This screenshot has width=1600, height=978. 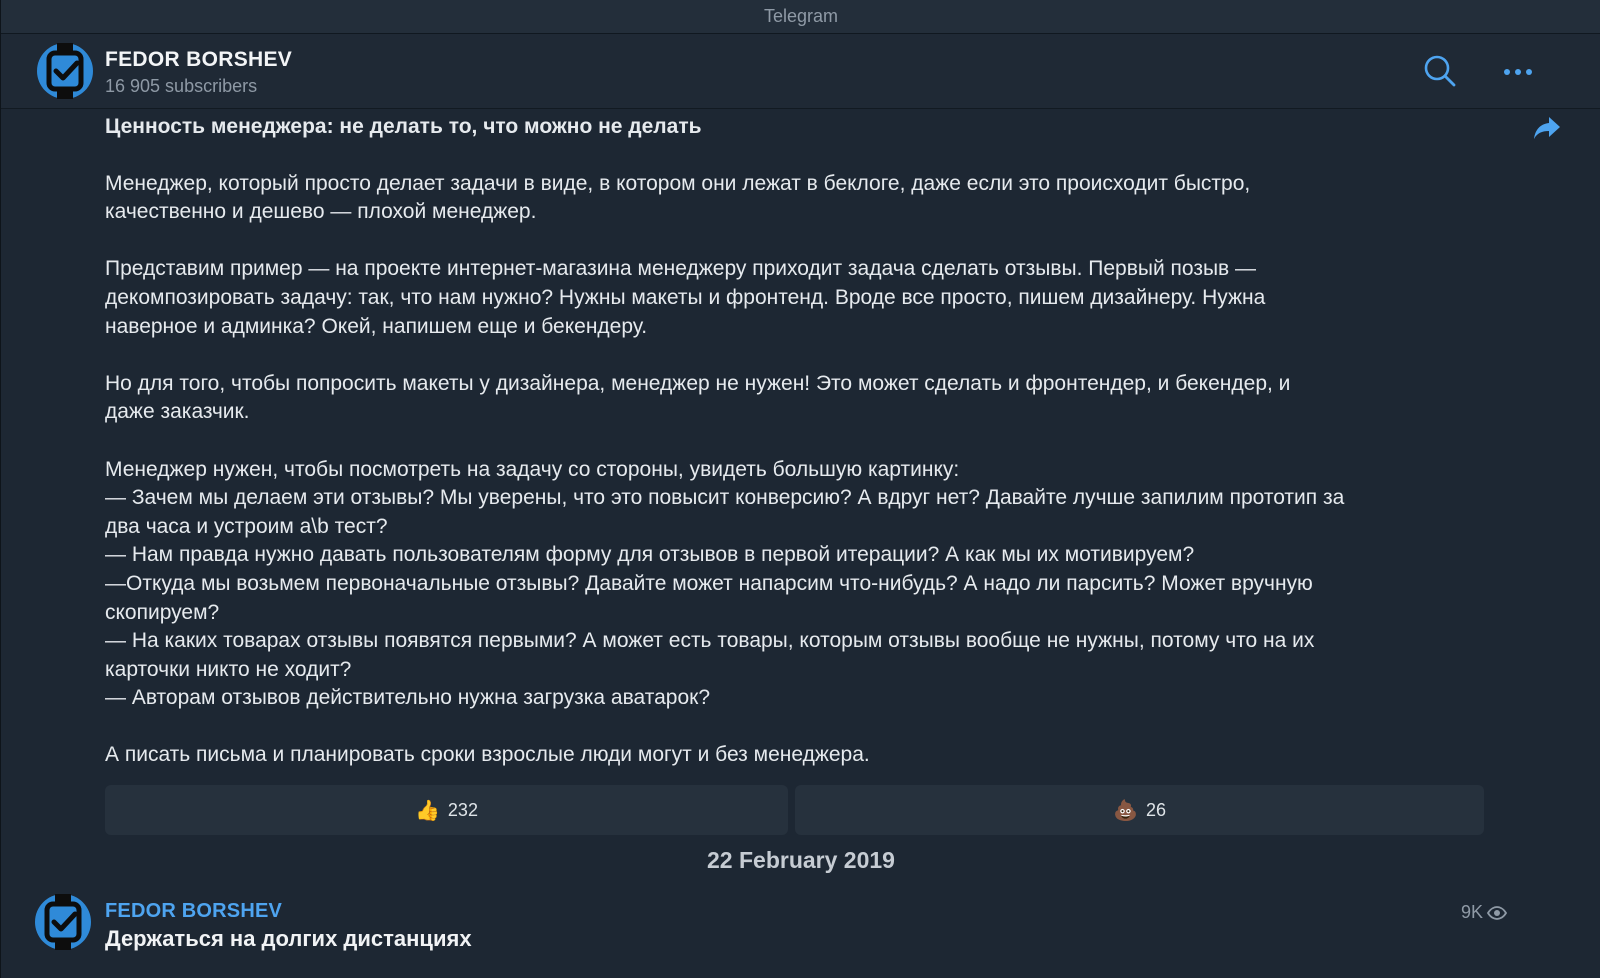 What do you see at coordinates (1155, 809) in the screenshot?
I see `reaction-count: 26` at bounding box center [1155, 809].